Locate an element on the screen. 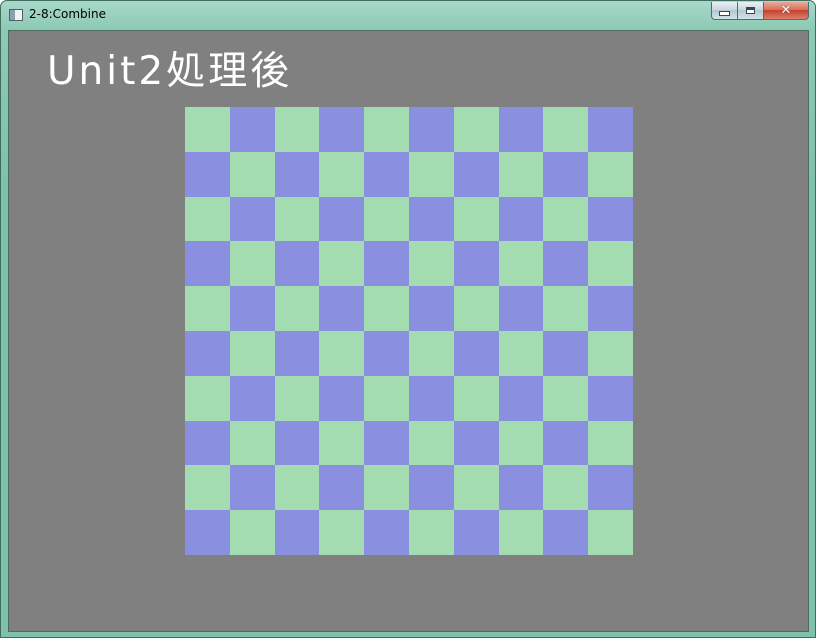  maximize-button is located at coordinates (751, 11).